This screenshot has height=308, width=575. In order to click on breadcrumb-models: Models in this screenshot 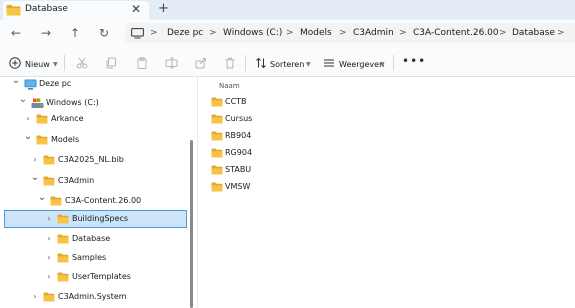, I will do `click(316, 33)`.